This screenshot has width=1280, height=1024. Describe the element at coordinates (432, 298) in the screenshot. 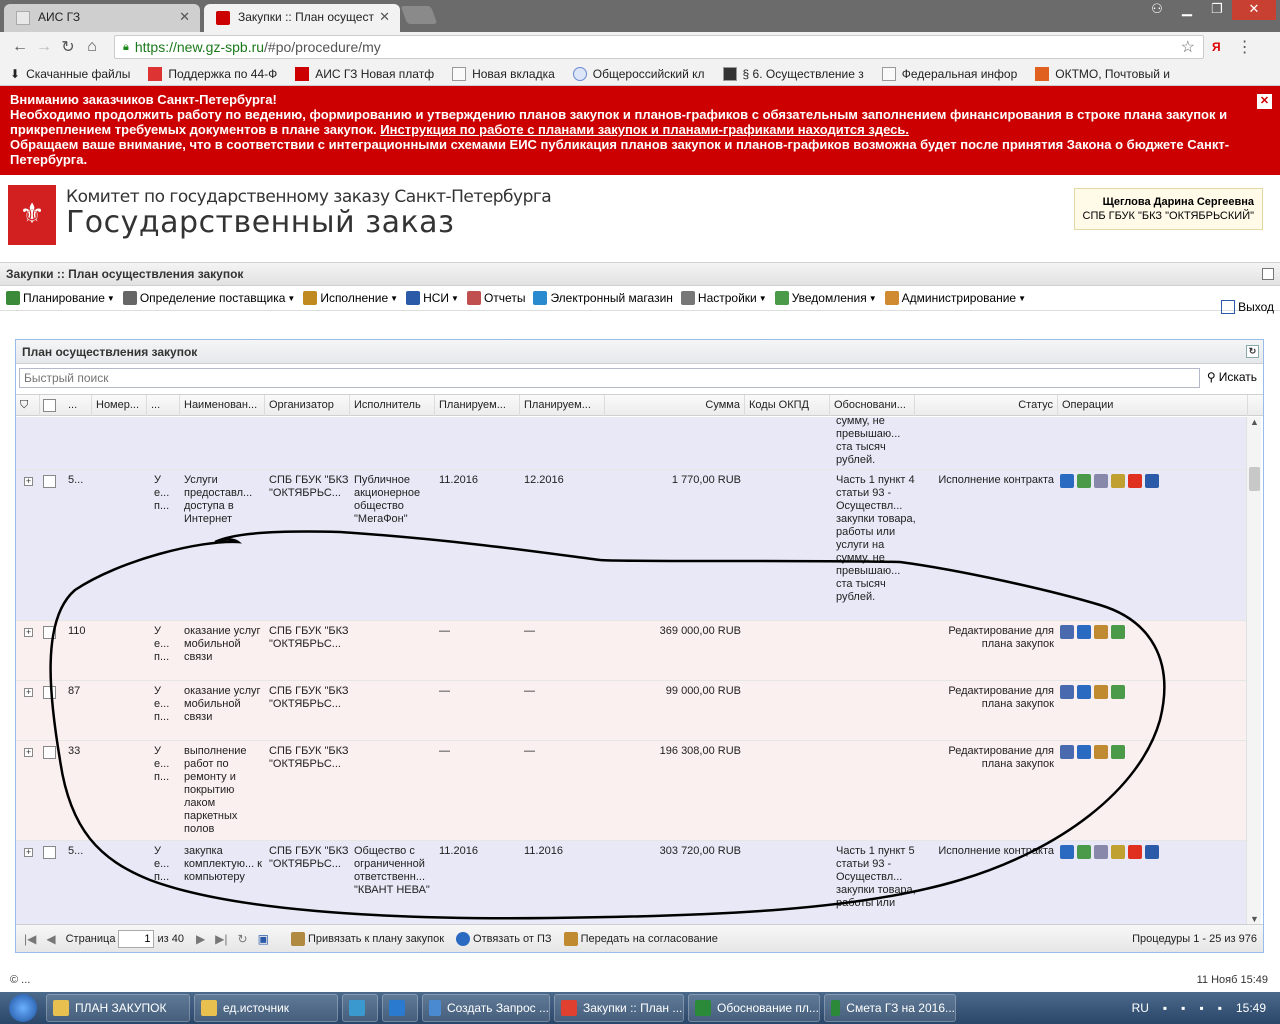

I see `menu-item: НСИ ▼` at that location.